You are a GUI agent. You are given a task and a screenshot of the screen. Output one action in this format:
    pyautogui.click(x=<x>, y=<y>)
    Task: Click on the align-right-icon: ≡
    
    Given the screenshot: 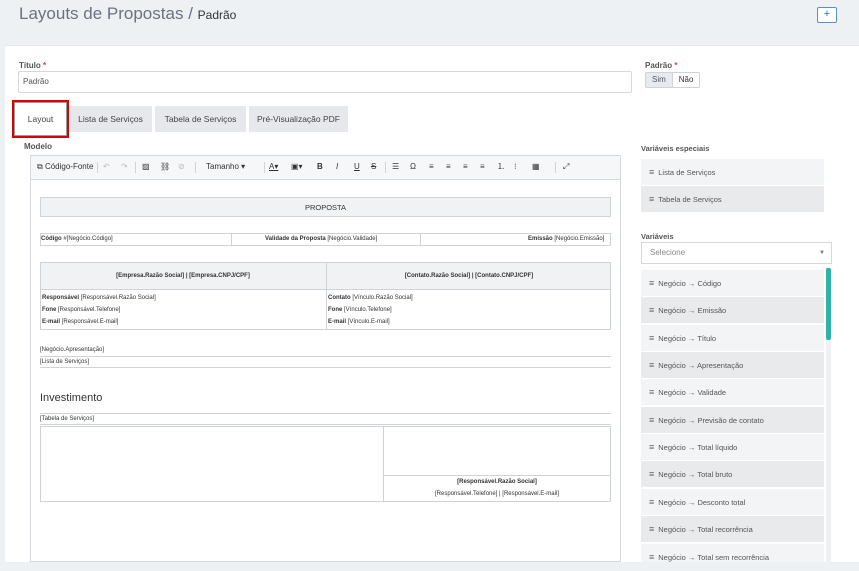 What is the action you would take?
    pyautogui.click(x=465, y=167)
    